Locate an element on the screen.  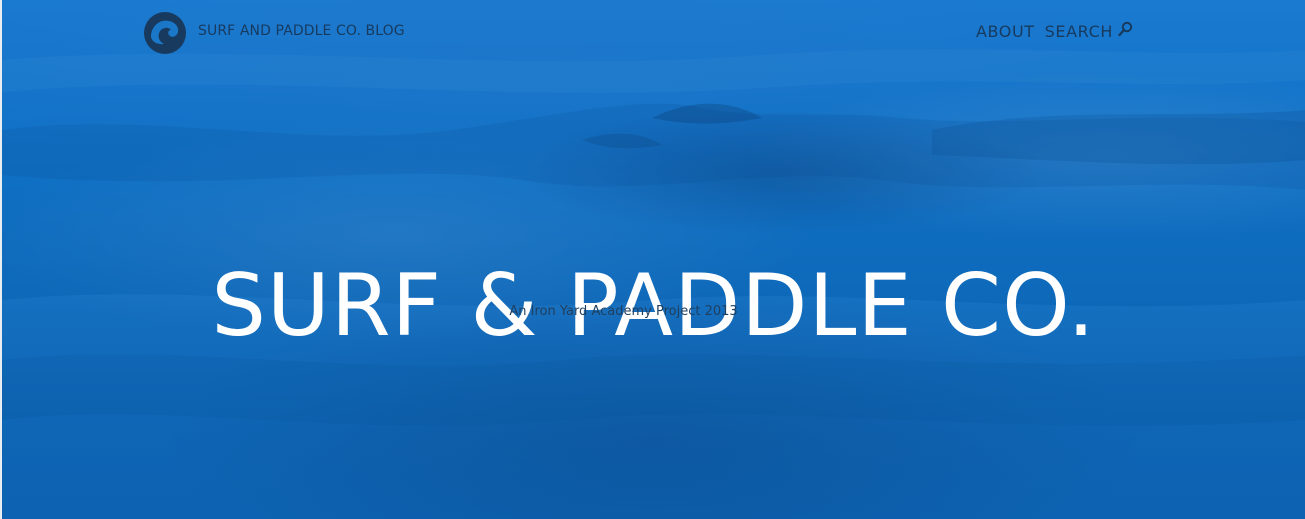
top-navigation-bar: SURF AND PADDLE CO. BLOG ABOUT SEARCH is located at coordinates (653, 32).